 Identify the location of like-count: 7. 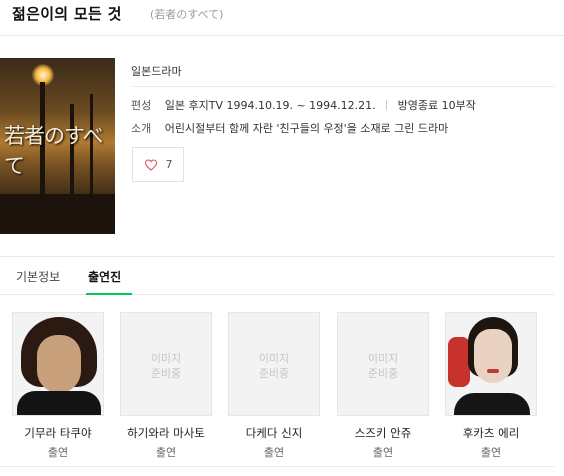
(169, 164).